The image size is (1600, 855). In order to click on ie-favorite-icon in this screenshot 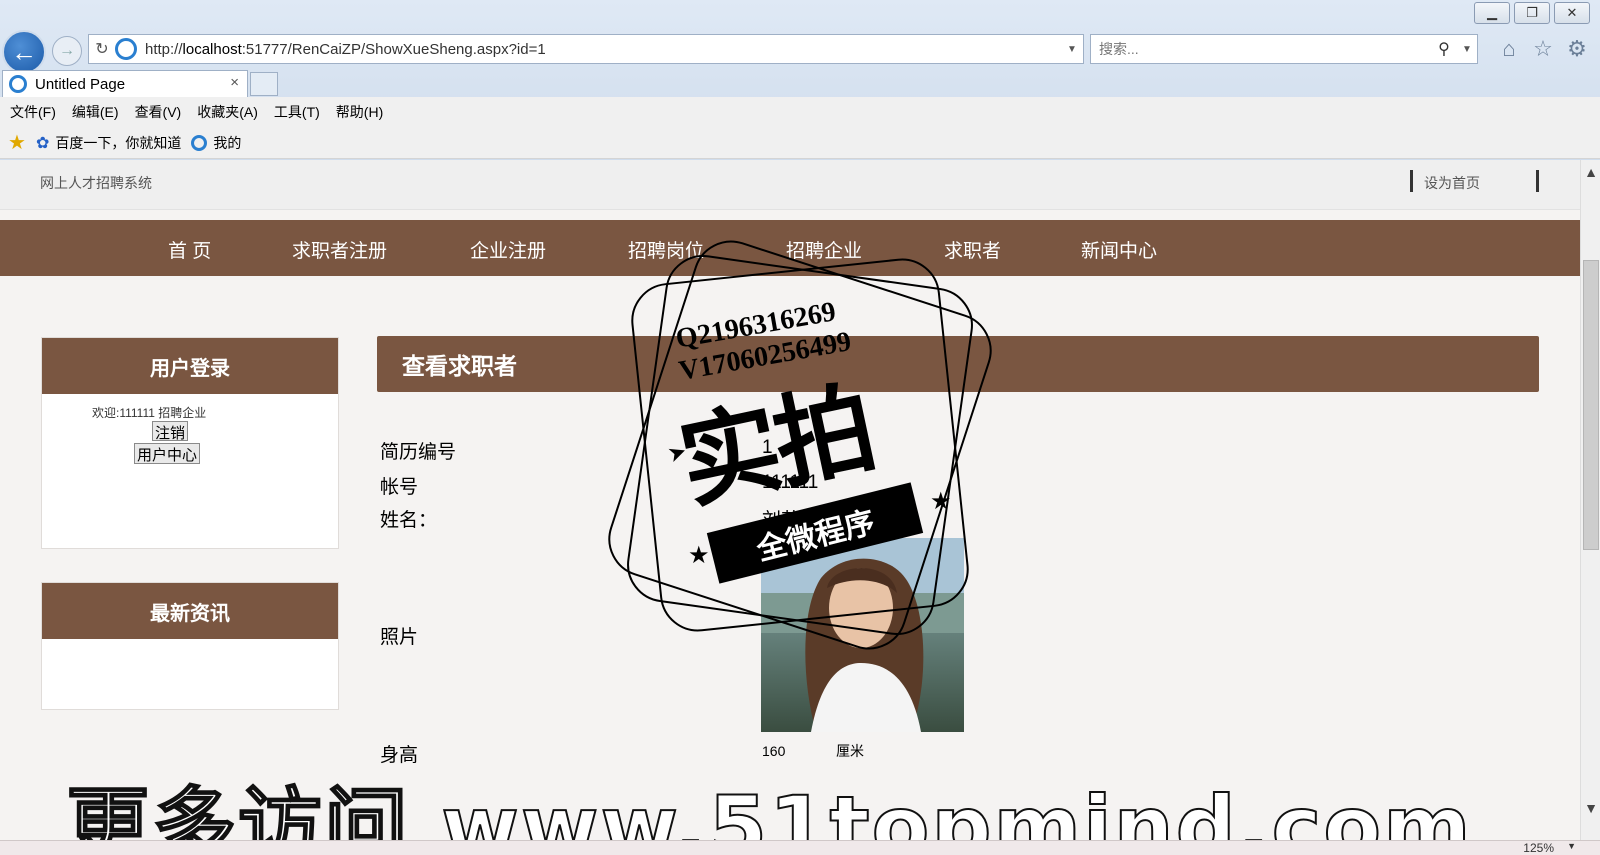, I will do `click(199, 142)`.